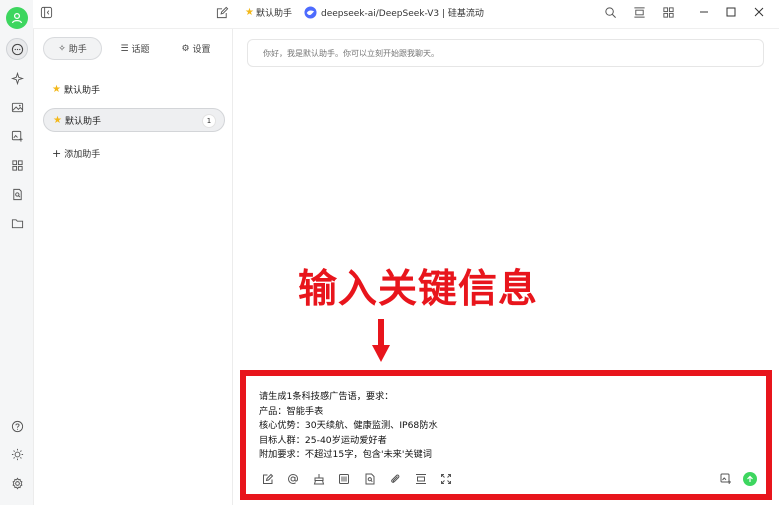 Image resolution: width=779 pixels, height=505 pixels. I want to click on translate-nav-button, so click(17, 136).